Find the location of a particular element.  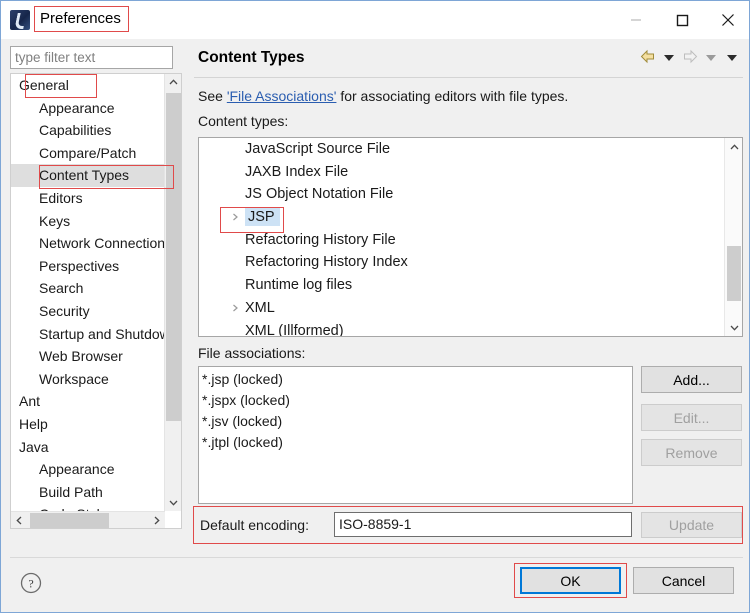

sidebar-item-content-types: Content Types is located at coordinates (88, 175).